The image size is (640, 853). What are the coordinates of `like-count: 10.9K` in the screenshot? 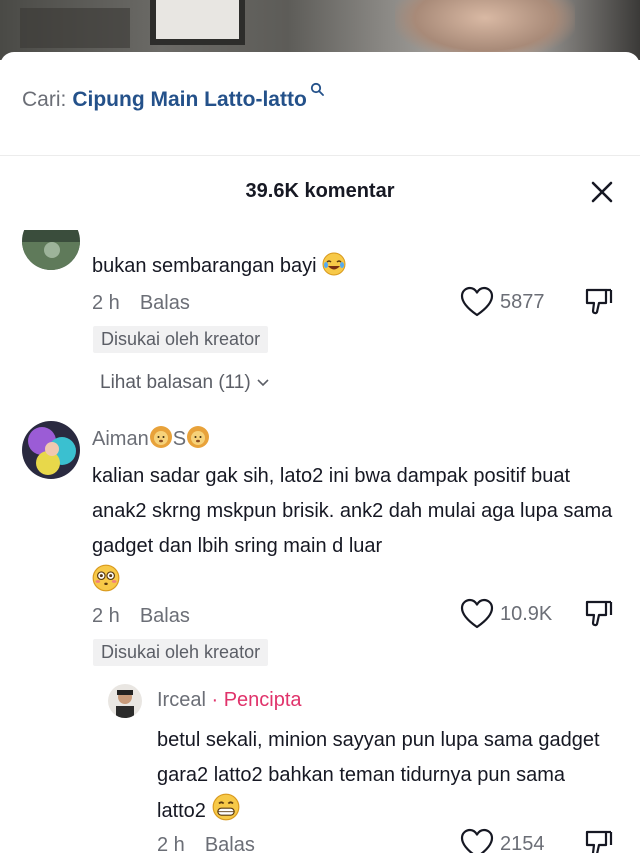 It's located at (526, 613).